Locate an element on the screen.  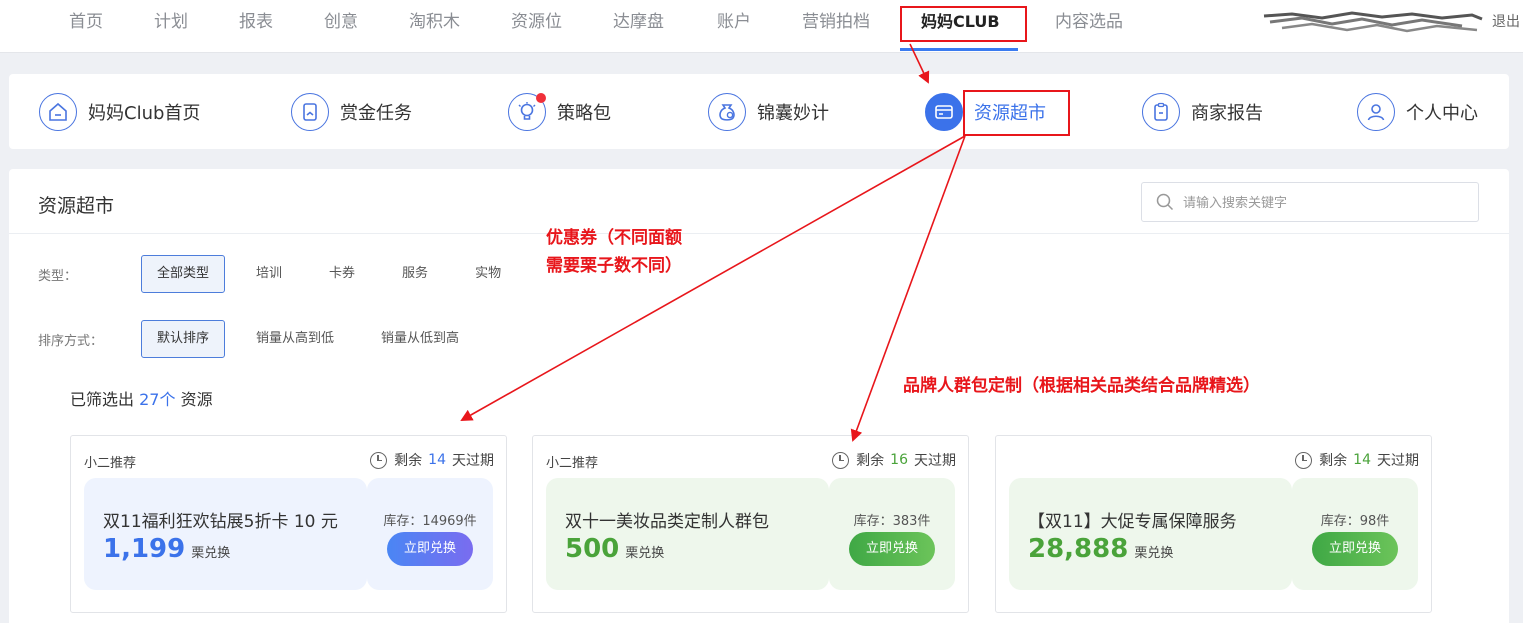
sort-filter-label: 排序方式： is located at coordinates (71, 341).